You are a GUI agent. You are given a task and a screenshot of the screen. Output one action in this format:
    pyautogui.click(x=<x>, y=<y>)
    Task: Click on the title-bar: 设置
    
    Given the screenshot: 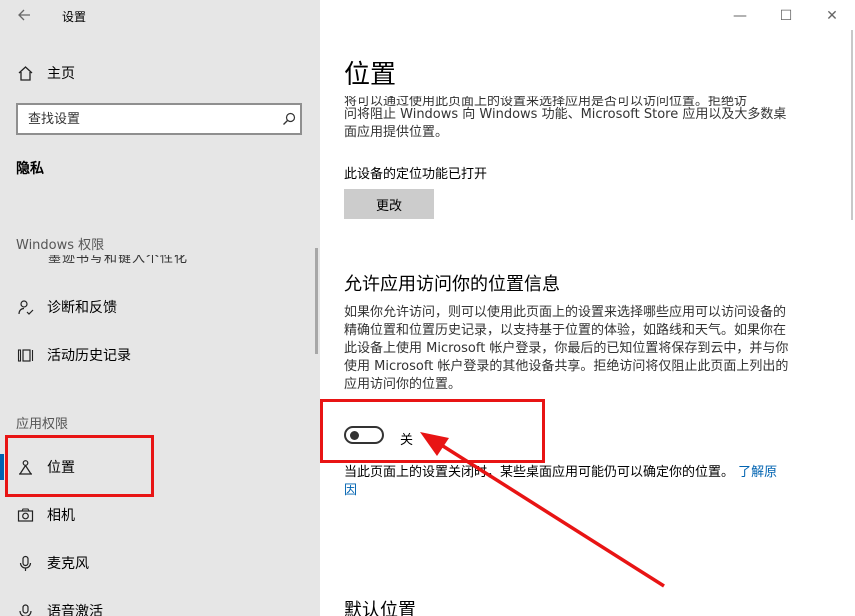 What is the action you would take?
    pyautogui.click(x=160, y=16)
    